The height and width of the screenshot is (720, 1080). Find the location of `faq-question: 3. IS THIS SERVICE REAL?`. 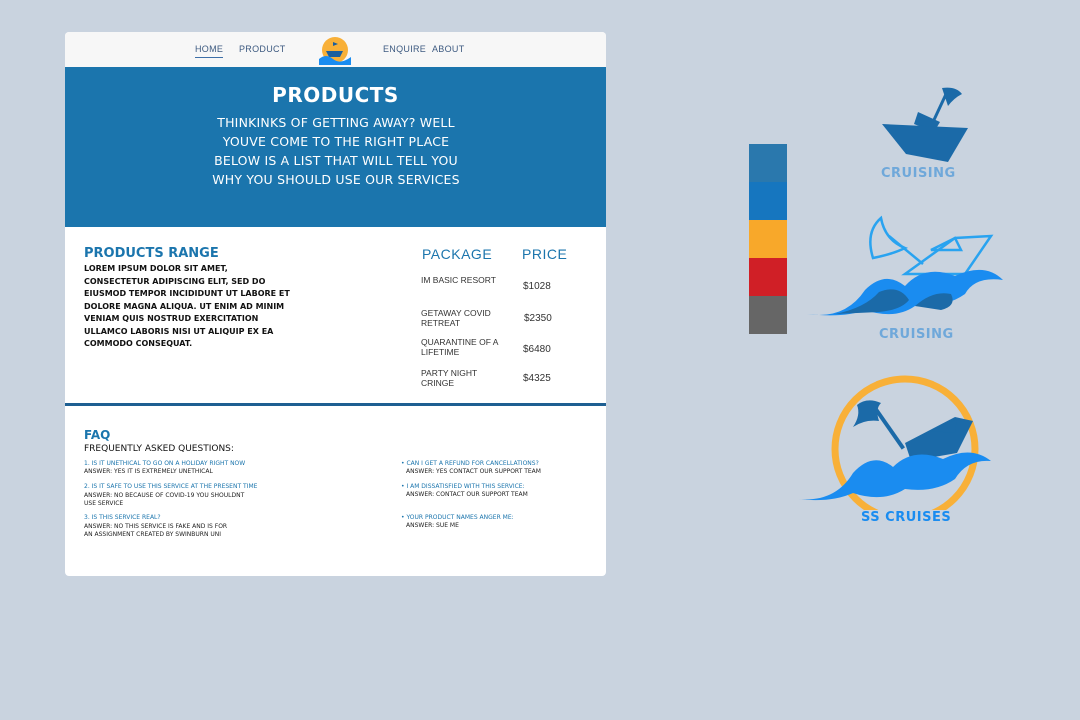

faq-question: 3. IS THIS SERVICE REAL? is located at coordinates (122, 517).